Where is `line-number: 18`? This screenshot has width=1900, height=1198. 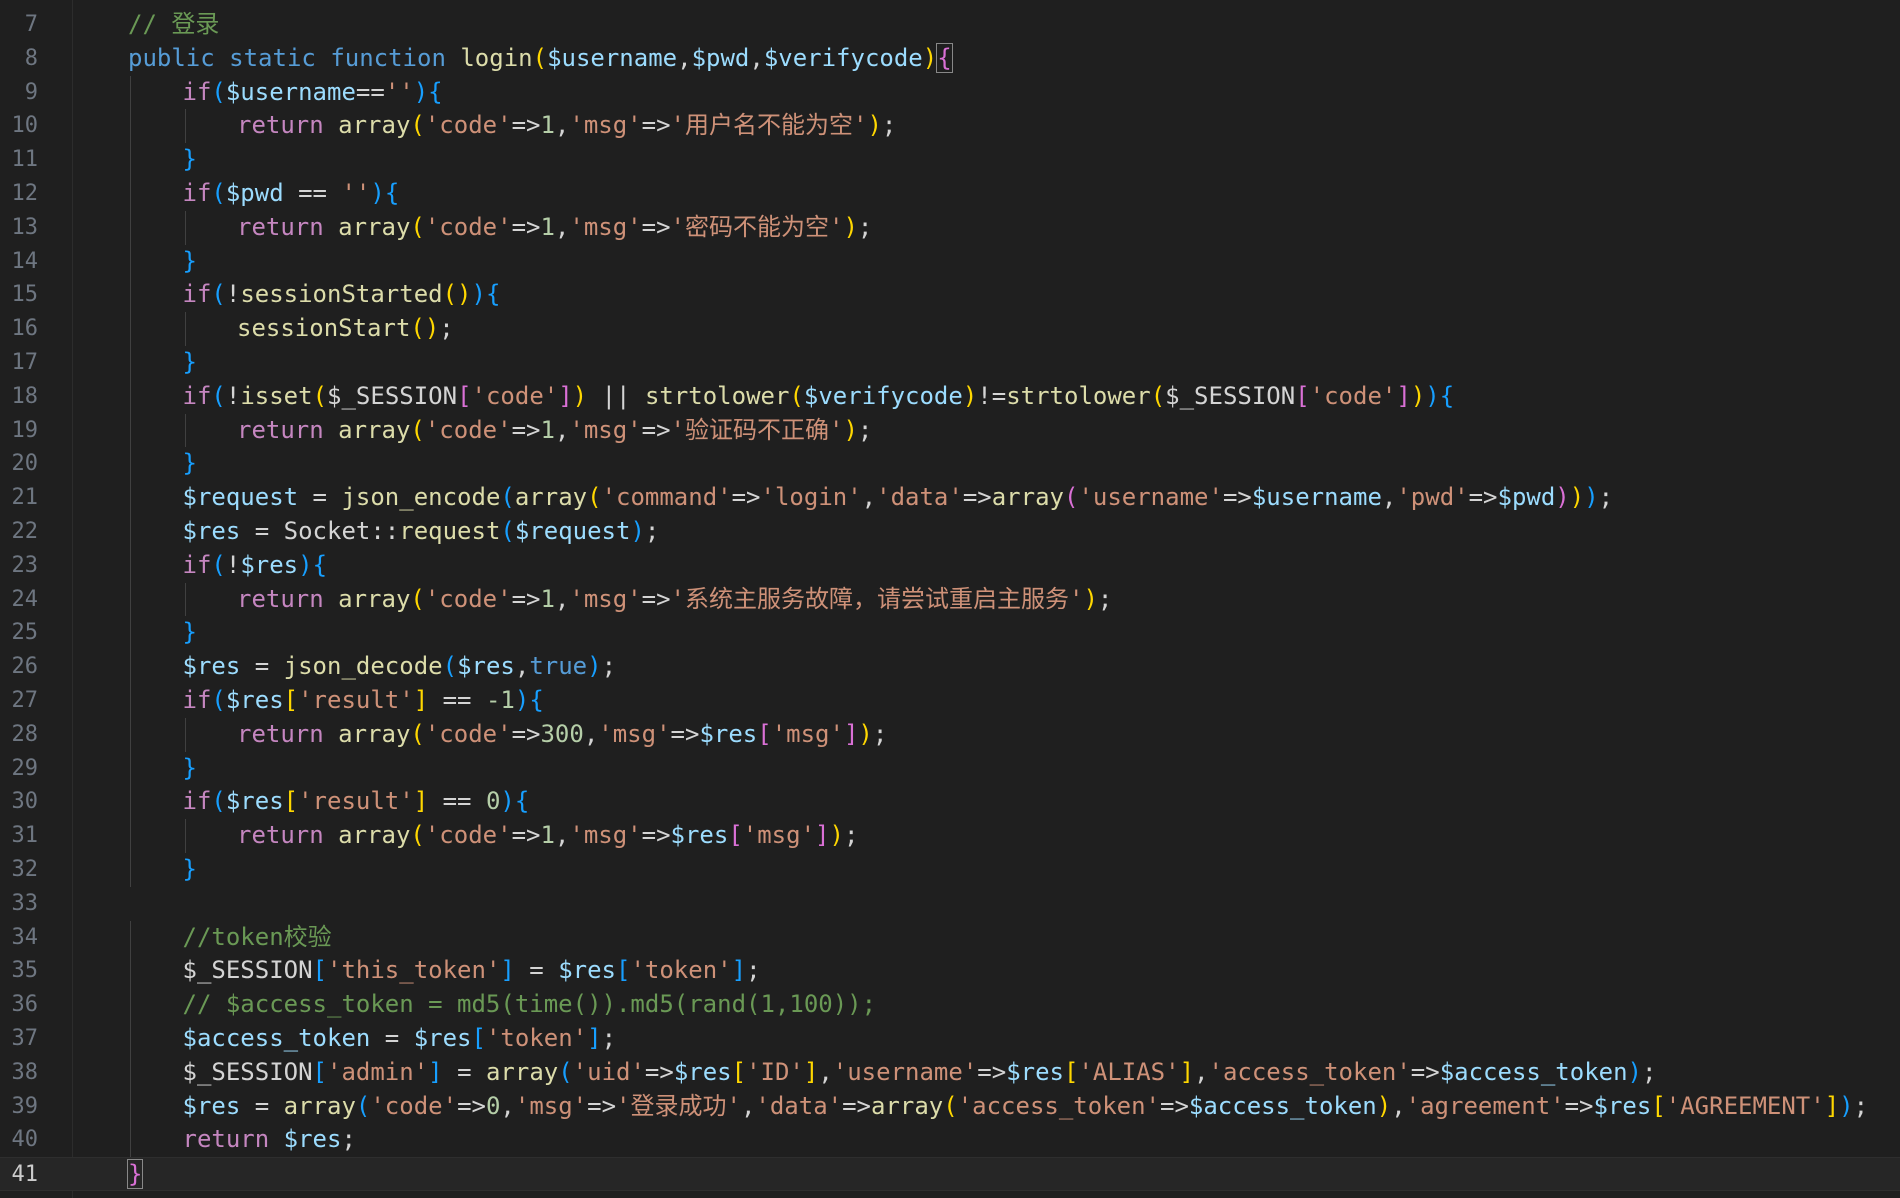
line-number: 18 is located at coordinates (25, 396).